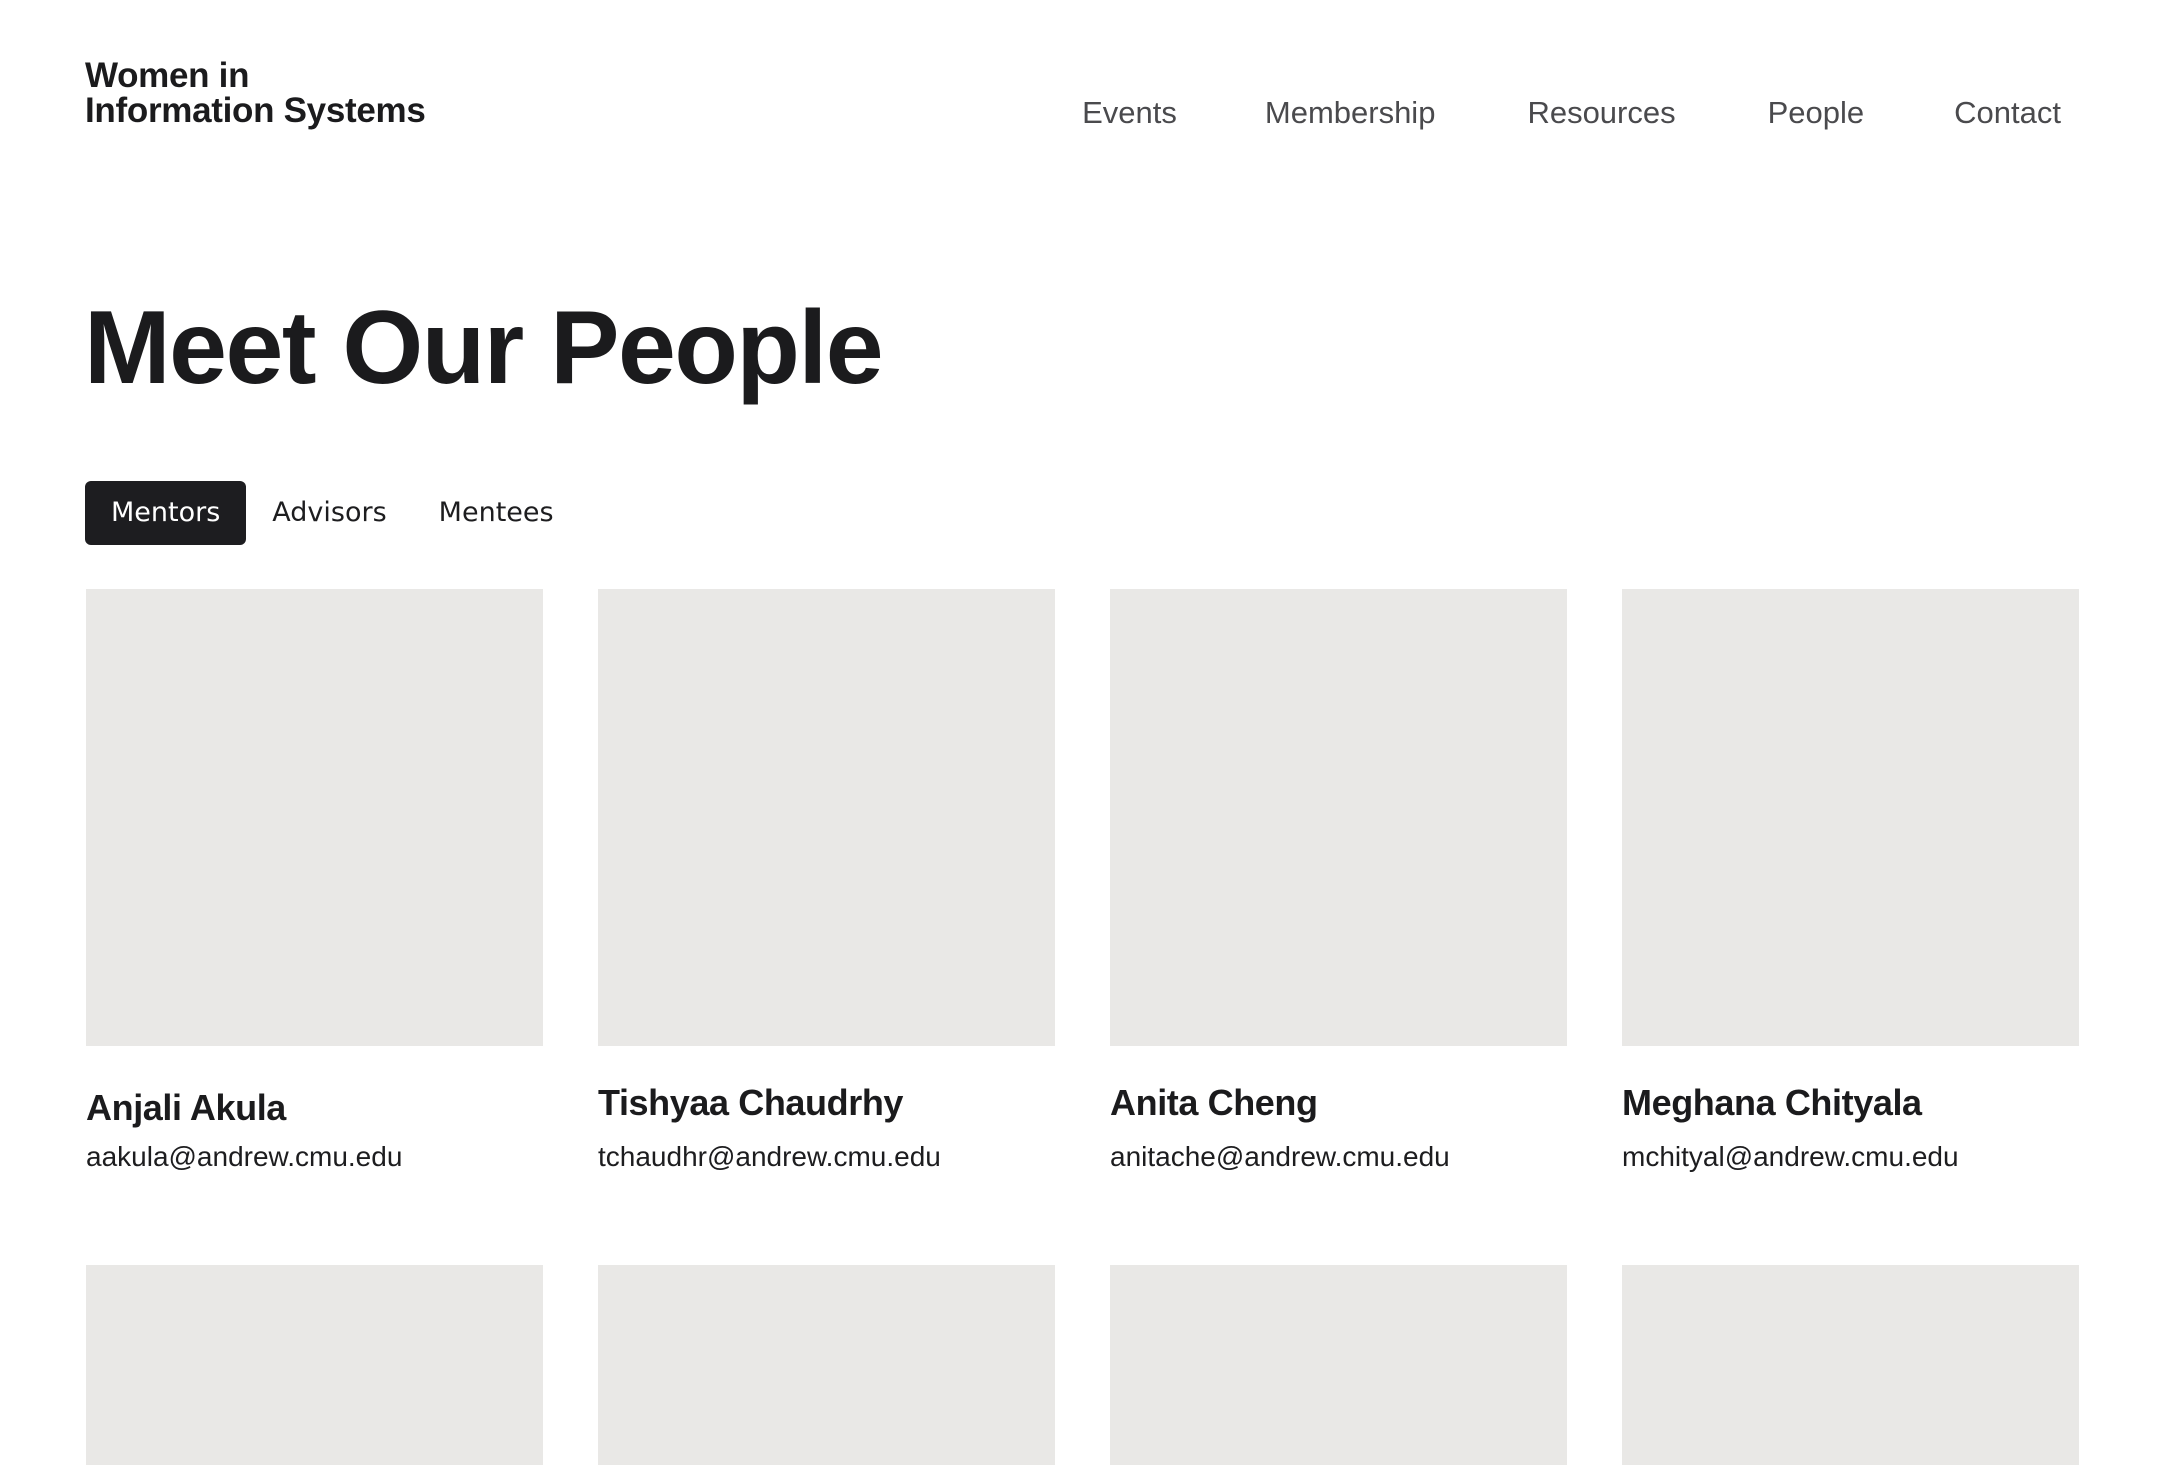 The height and width of the screenshot is (1465, 2157). What do you see at coordinates (1850, 1157) in the screenshot?
I see `person-email: mchityal@andrew.cmu.edu` at bounding box center [1850, 1157].